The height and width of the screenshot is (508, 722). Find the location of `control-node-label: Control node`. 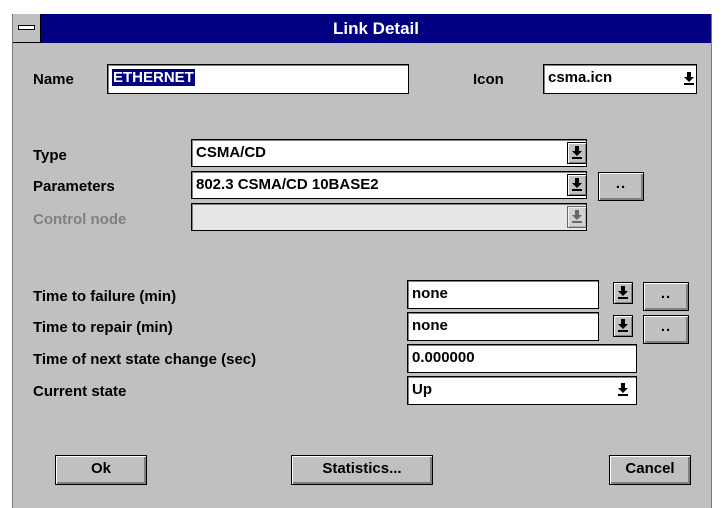

control-node-label: Control node is located at coordinates (80, 219).